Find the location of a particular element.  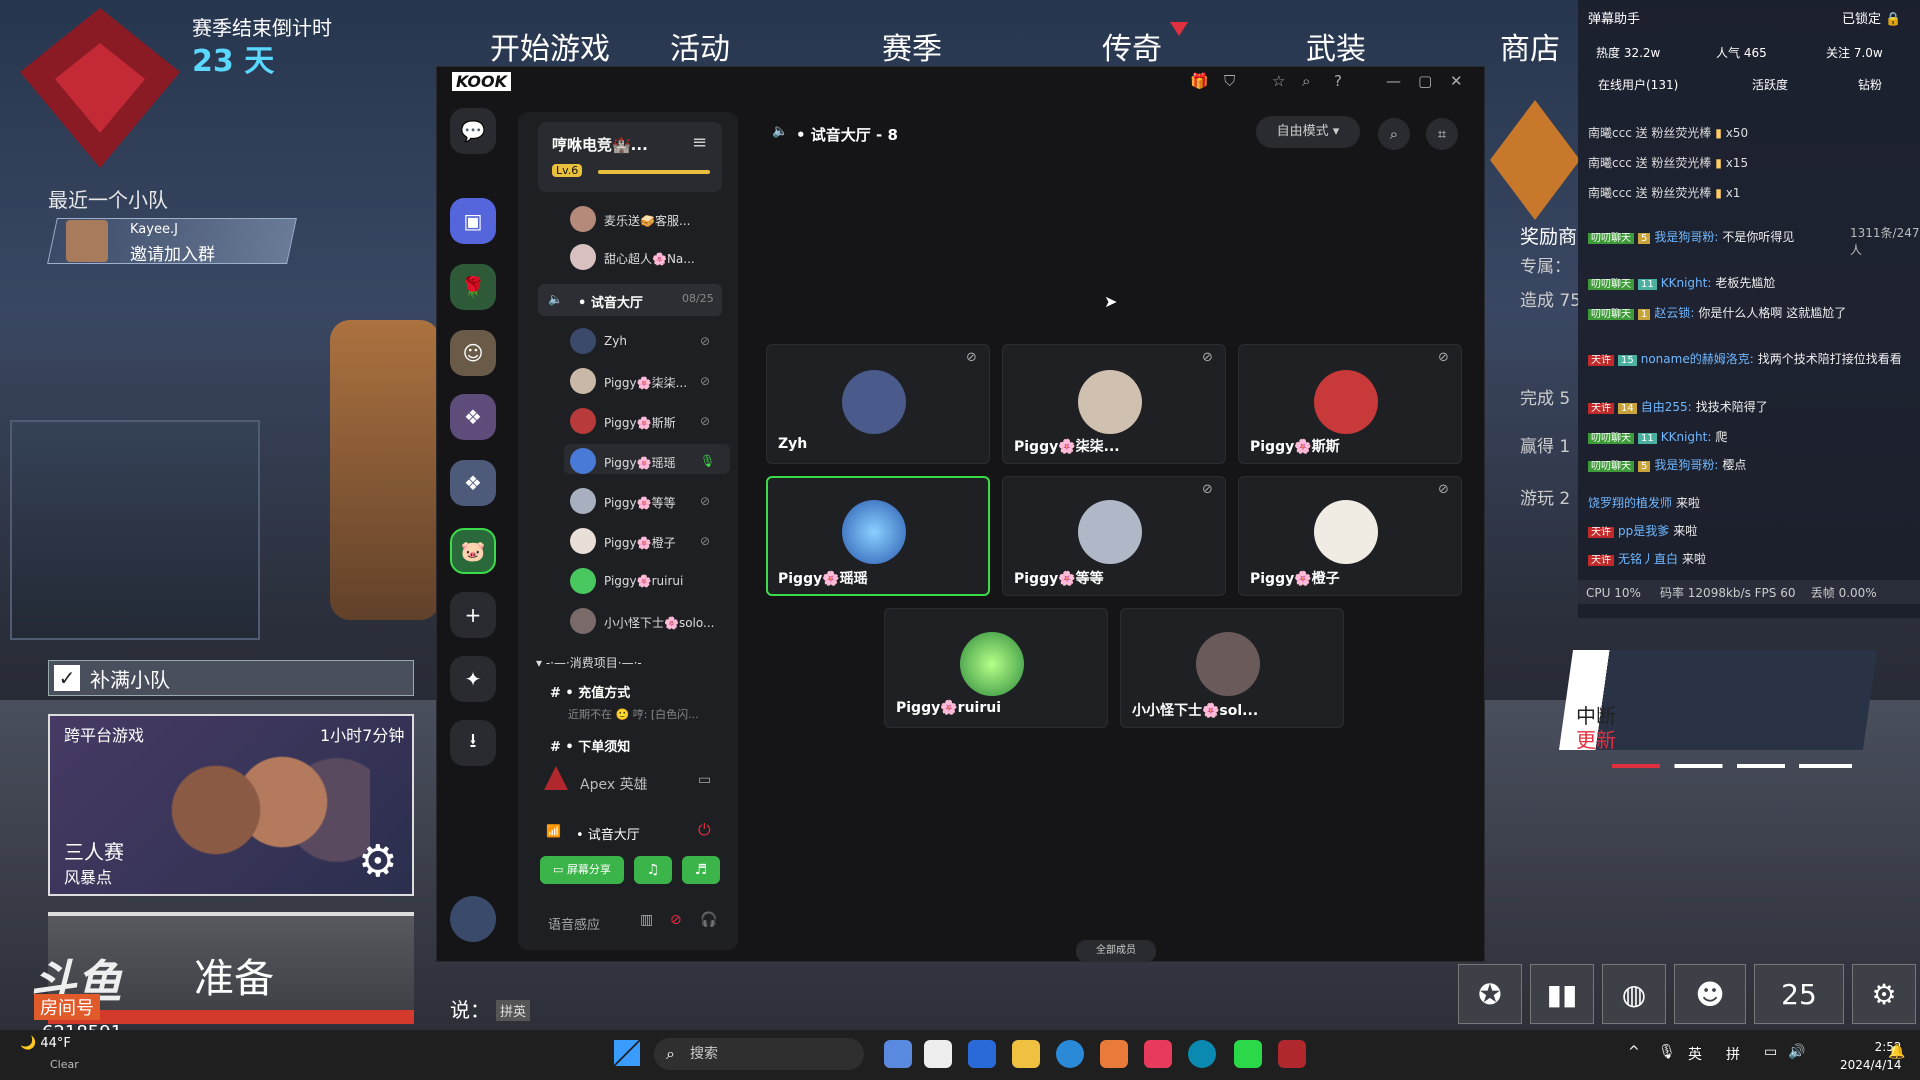

season-countdown-value: 23 天 is located at coordinates (233, 61).